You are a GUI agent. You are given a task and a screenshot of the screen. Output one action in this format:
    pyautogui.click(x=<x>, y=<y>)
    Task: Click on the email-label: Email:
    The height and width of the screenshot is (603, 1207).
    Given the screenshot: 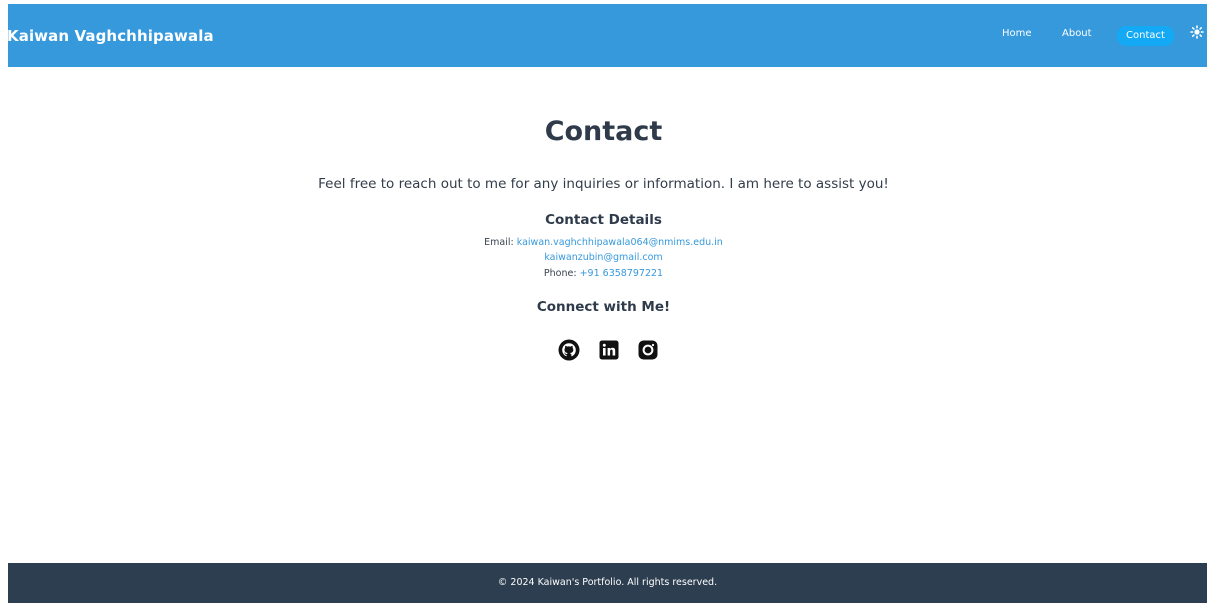 What is the action you would take?
    pyautogui.click(x=499, y=242)
    